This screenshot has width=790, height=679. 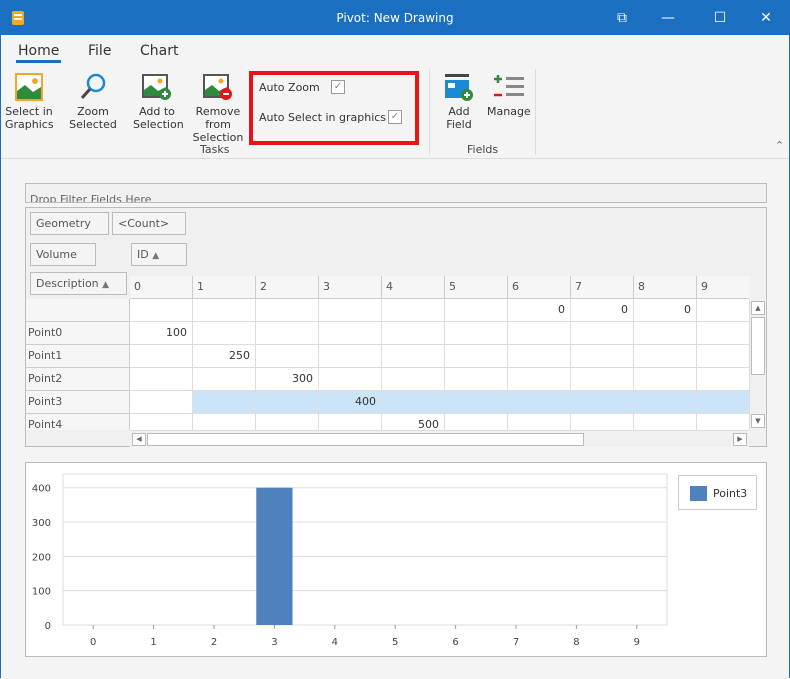 What do you see at coordinates (539, 287) in the screenshot?
I see `column-header: 6` at bounding box center [539, 287].